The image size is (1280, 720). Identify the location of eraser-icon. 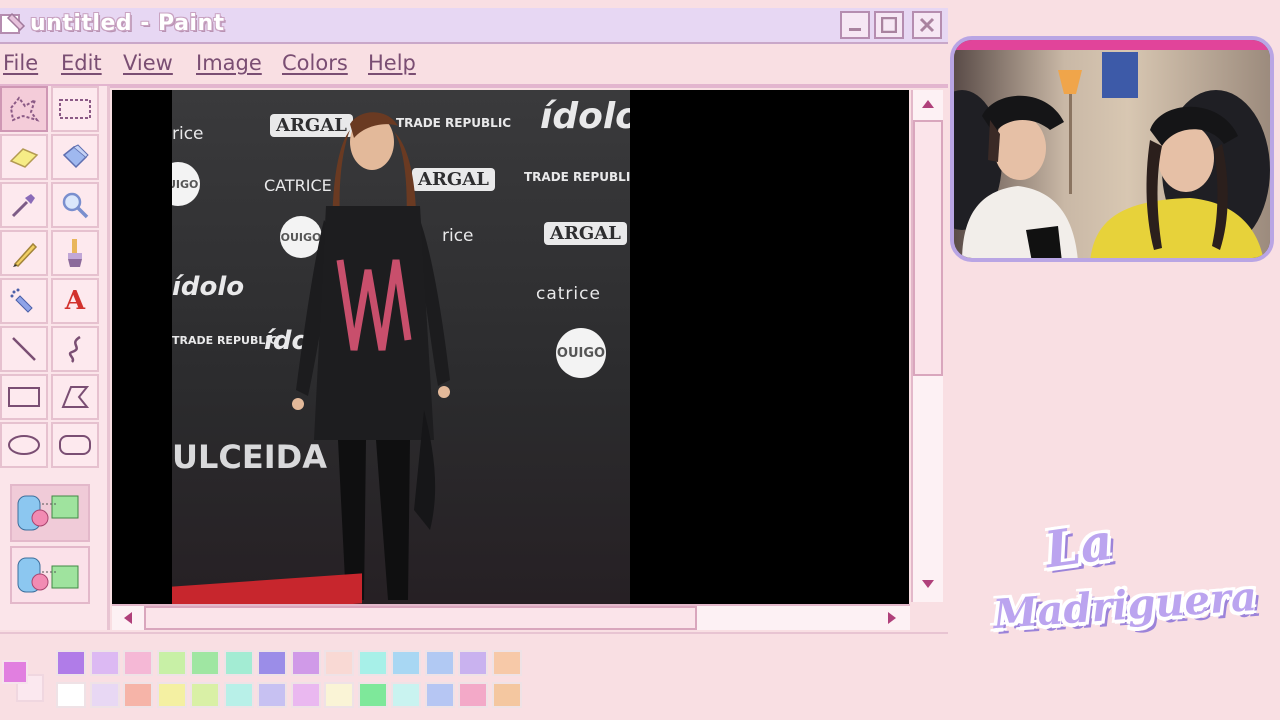
(24, 158).